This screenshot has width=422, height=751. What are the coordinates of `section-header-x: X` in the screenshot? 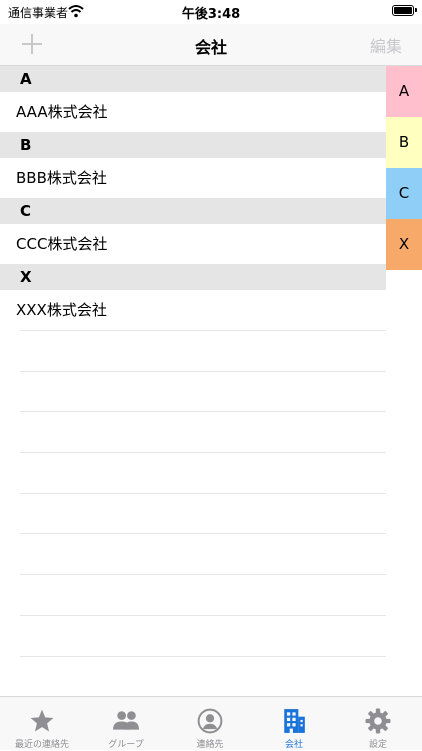 It's located at (193, 277).